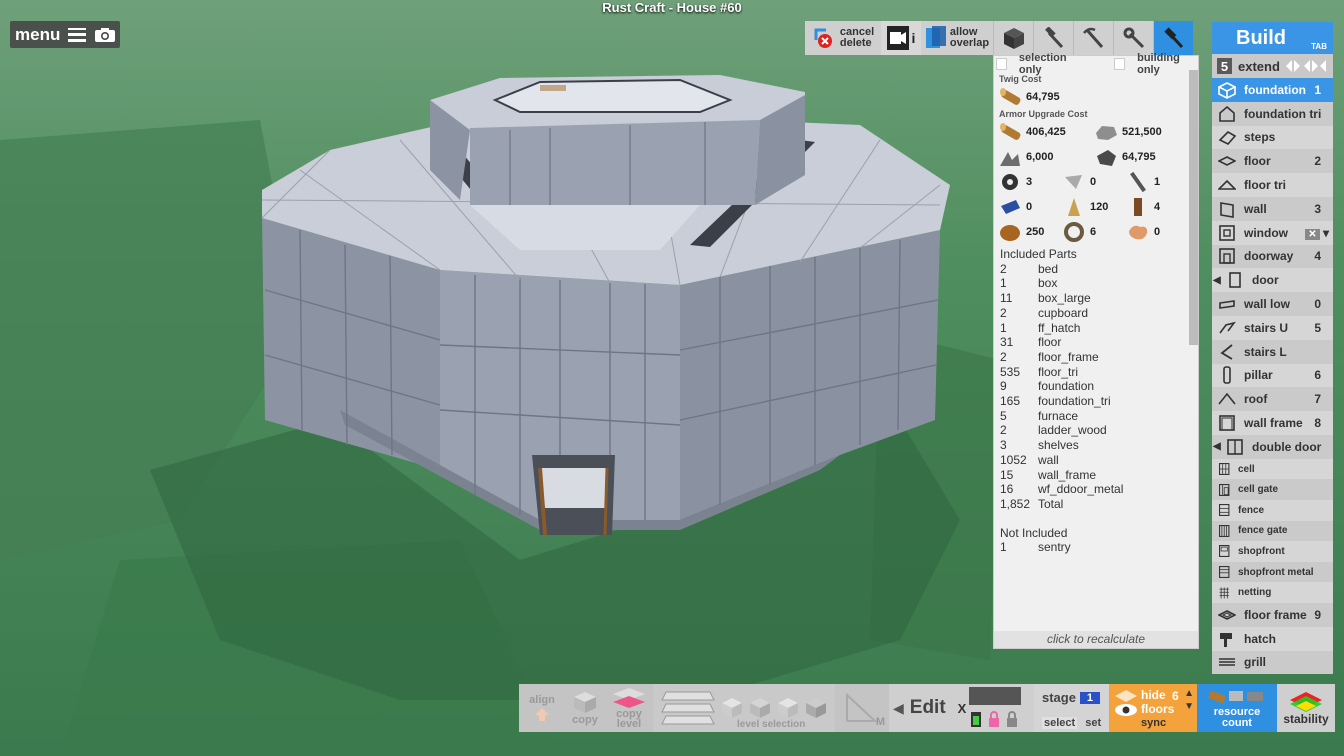  Describe the element at coordinates (1272, 256) in the screenshot. I see `build-item-doorway: doorway 4` at that location.